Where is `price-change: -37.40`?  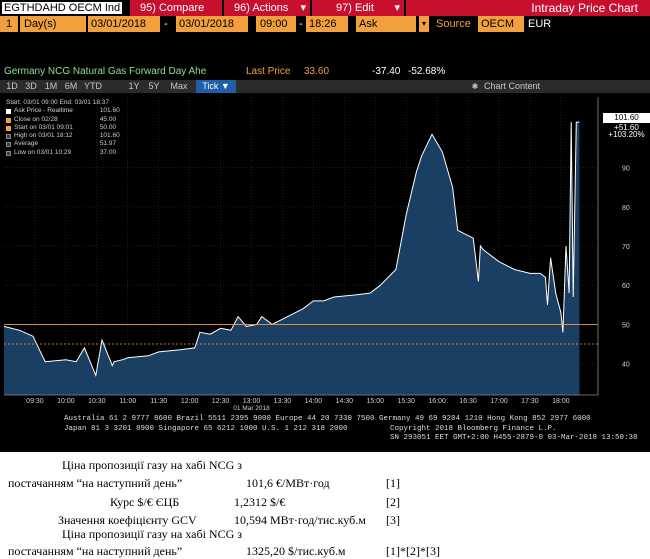 price-change: -37.40 is located at coordinates (386, 71).